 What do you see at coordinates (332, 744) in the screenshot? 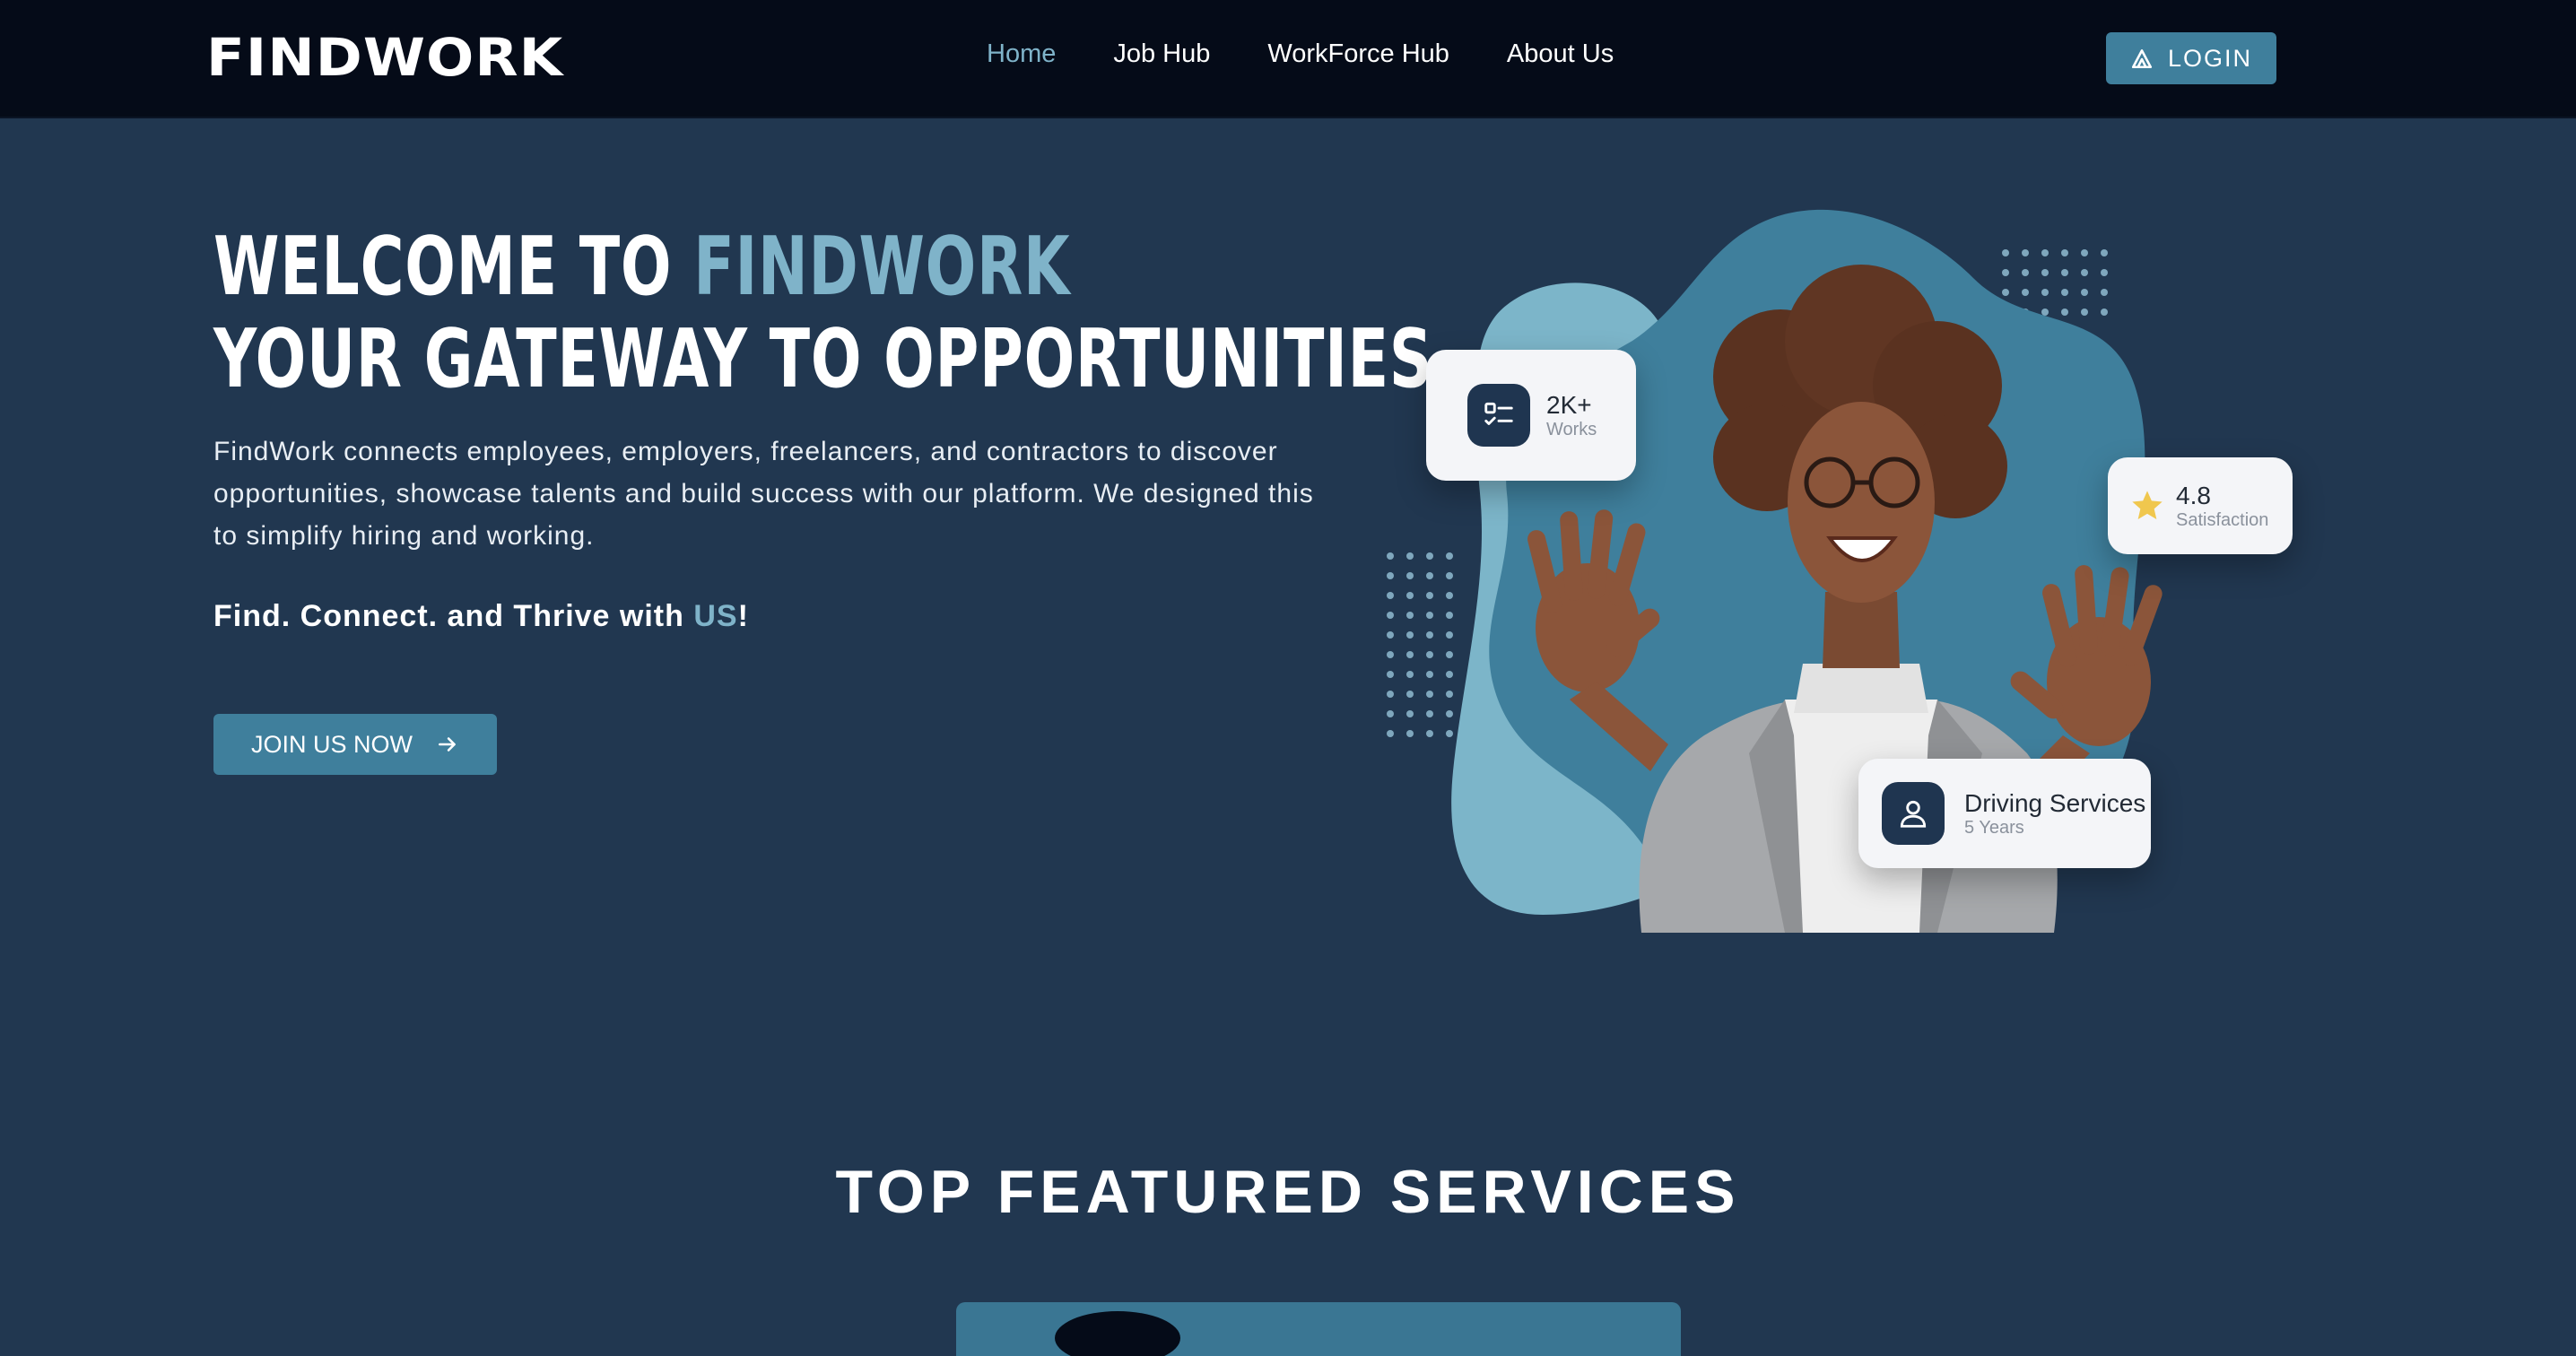
I see `join-us-label: JOIN US NOW` at bounding box center [332, 744].